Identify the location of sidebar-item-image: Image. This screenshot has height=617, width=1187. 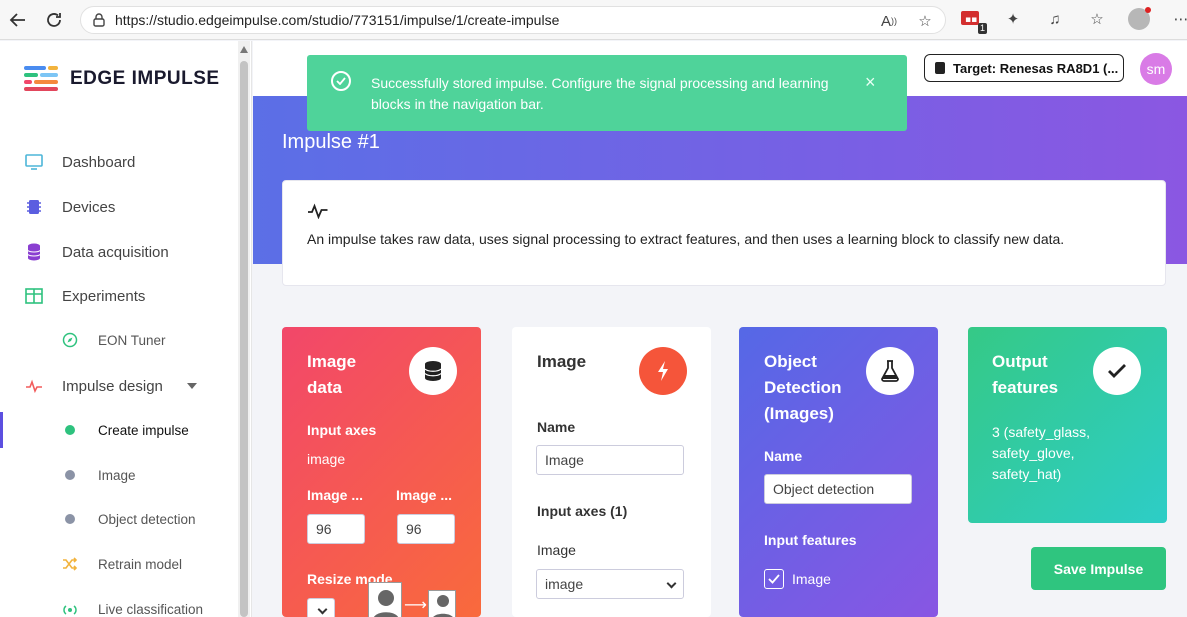
(99, 475).